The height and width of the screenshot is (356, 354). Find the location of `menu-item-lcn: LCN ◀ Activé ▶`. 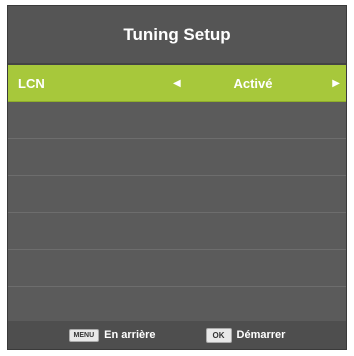

menu-item-lcn: LCN ◀ Activé ▶ is located at coordinates (177, 83).